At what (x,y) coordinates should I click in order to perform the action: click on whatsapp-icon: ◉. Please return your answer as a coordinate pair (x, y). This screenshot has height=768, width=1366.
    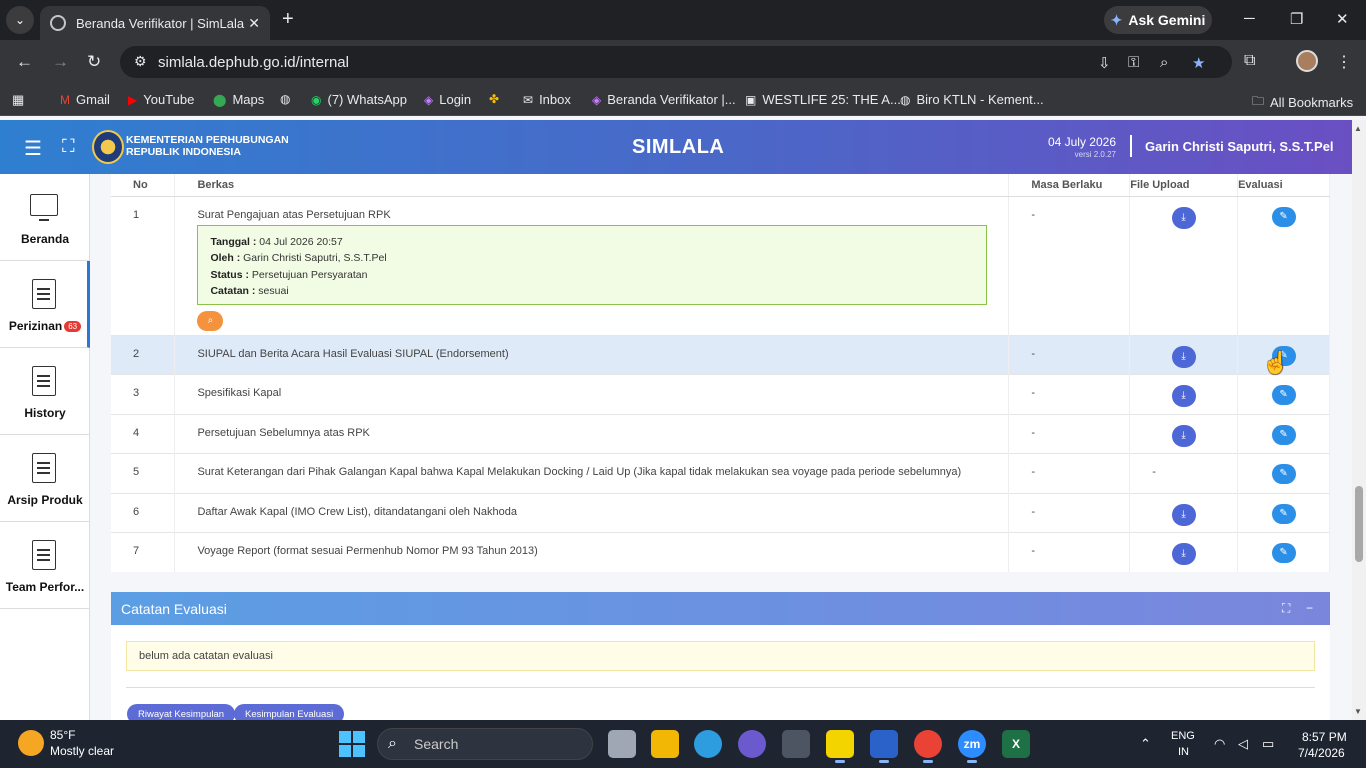
    Looking at the image, I should click on (316, 99).